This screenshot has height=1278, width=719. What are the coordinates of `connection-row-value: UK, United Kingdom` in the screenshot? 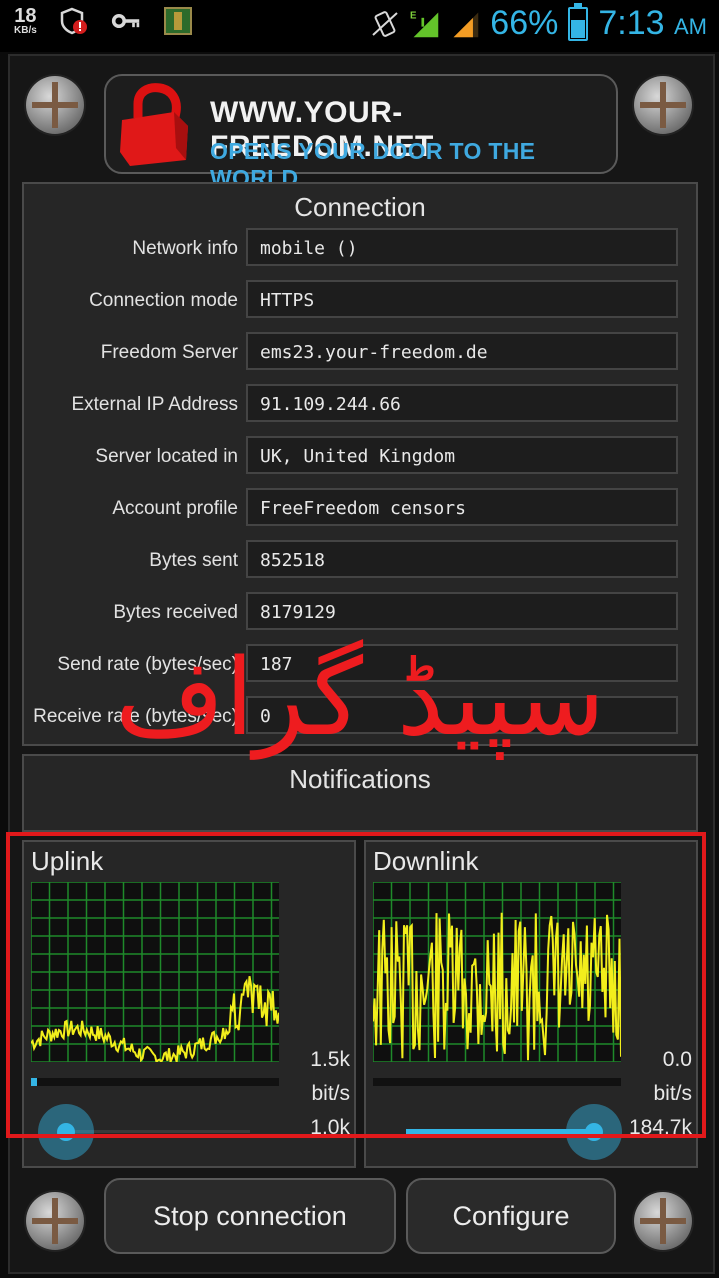 It's located at (462, 455).